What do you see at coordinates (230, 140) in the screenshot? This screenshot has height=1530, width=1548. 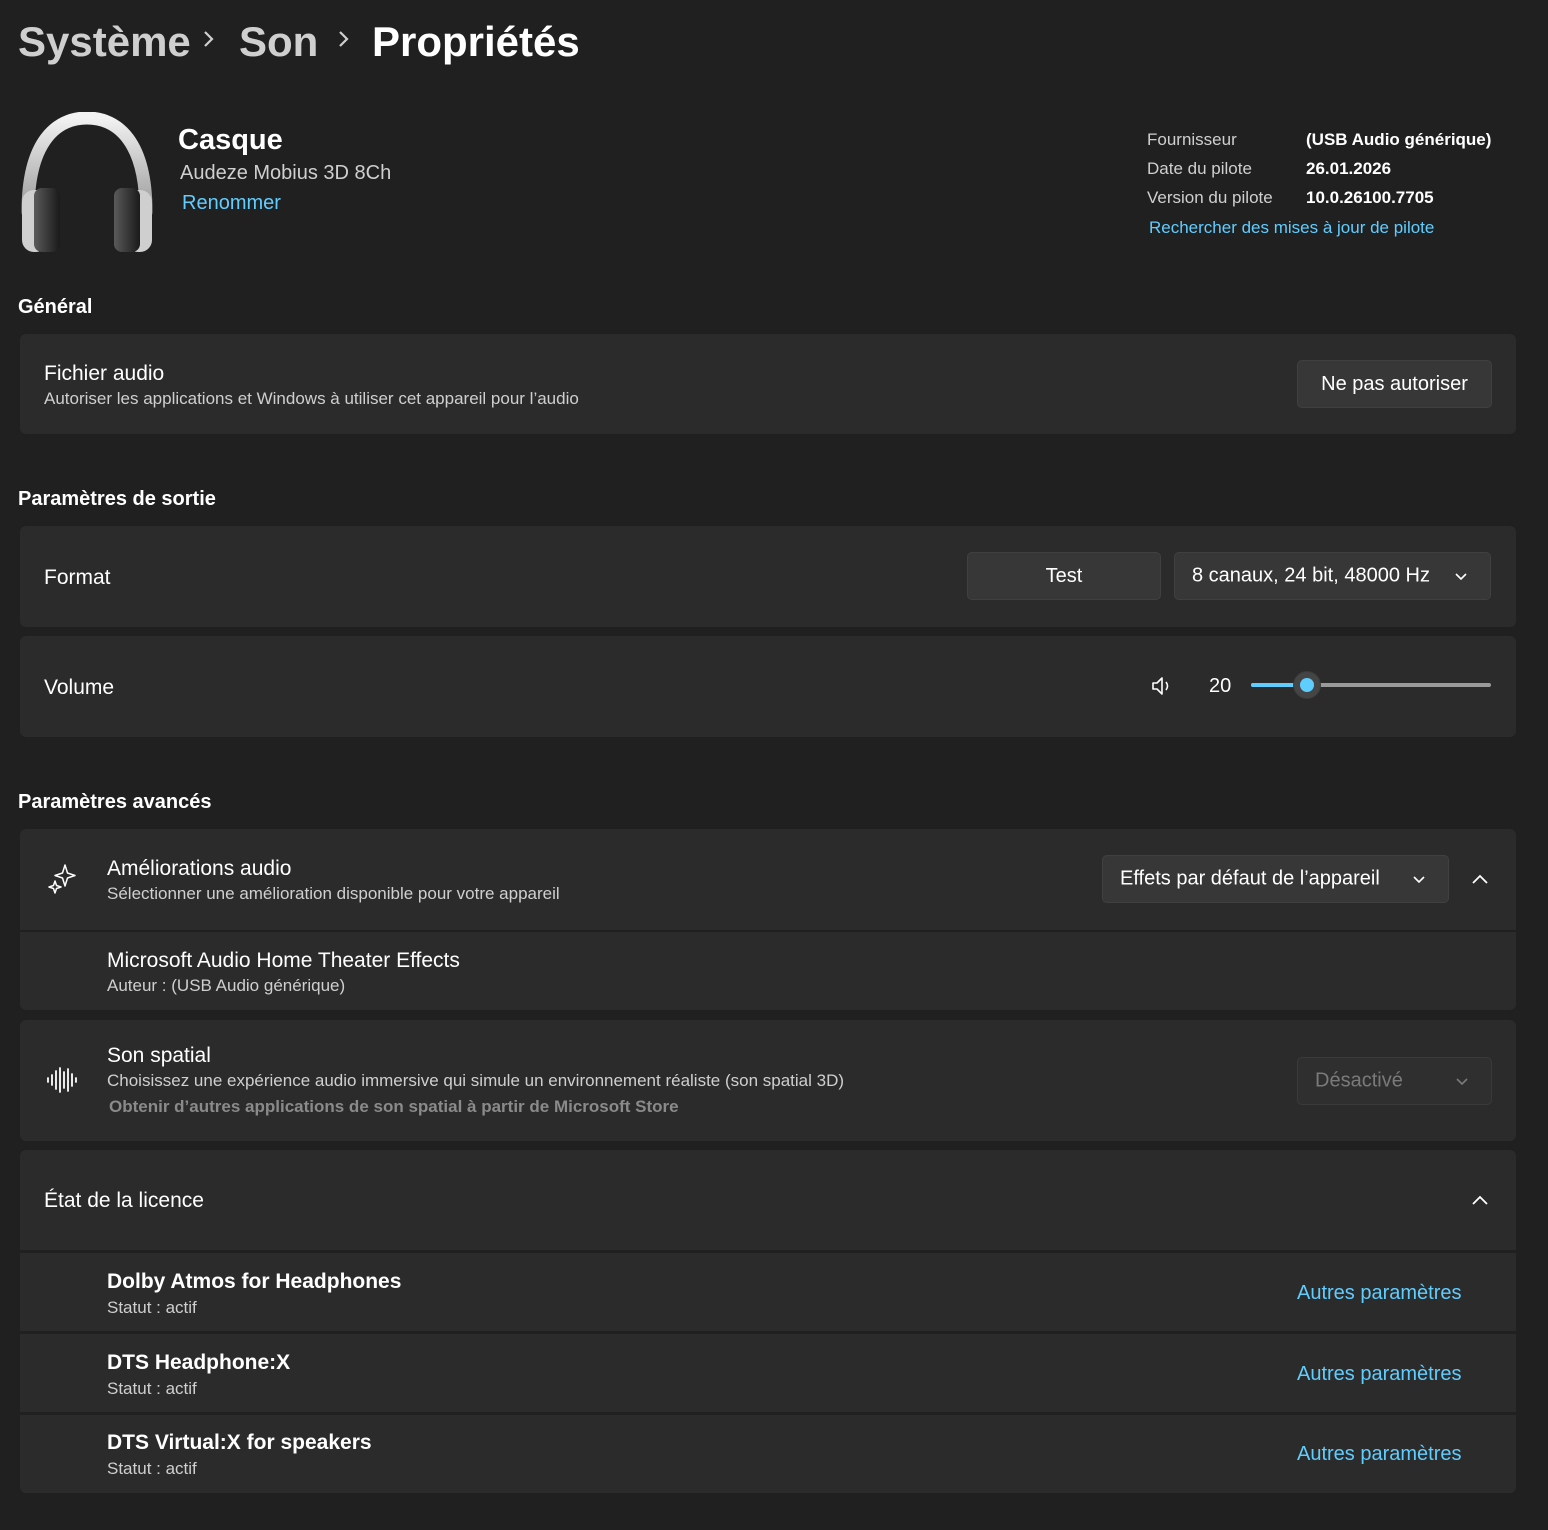 I see `device-name: Casque` at bounding box center [230, 140].